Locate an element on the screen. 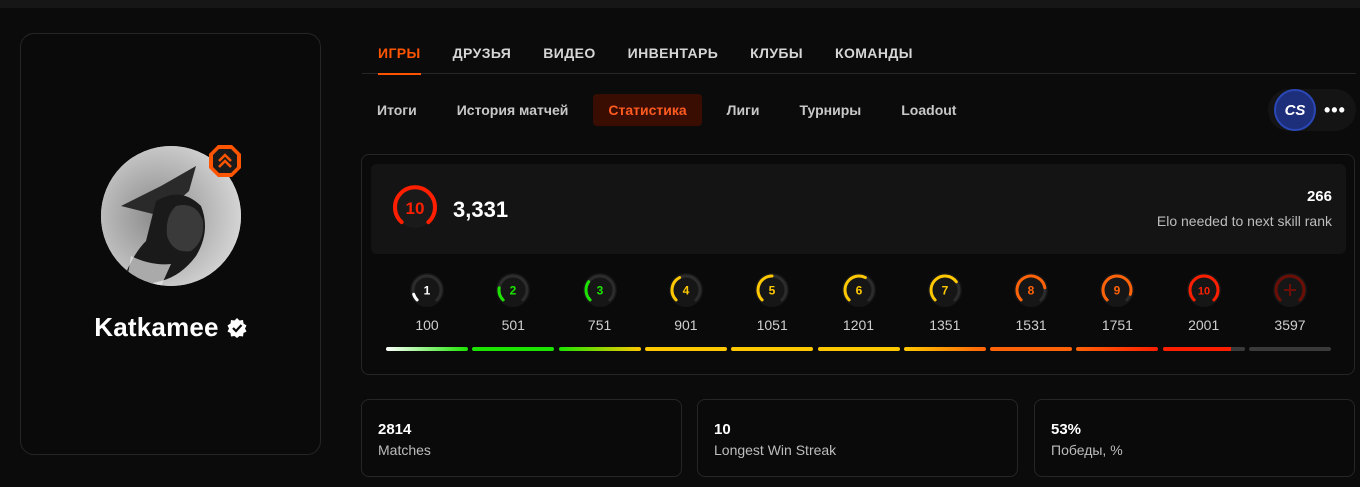 The width and height of the screenshot is (1360, 487). subtab-statistics: Статистика is located at coordinates (647, 110).